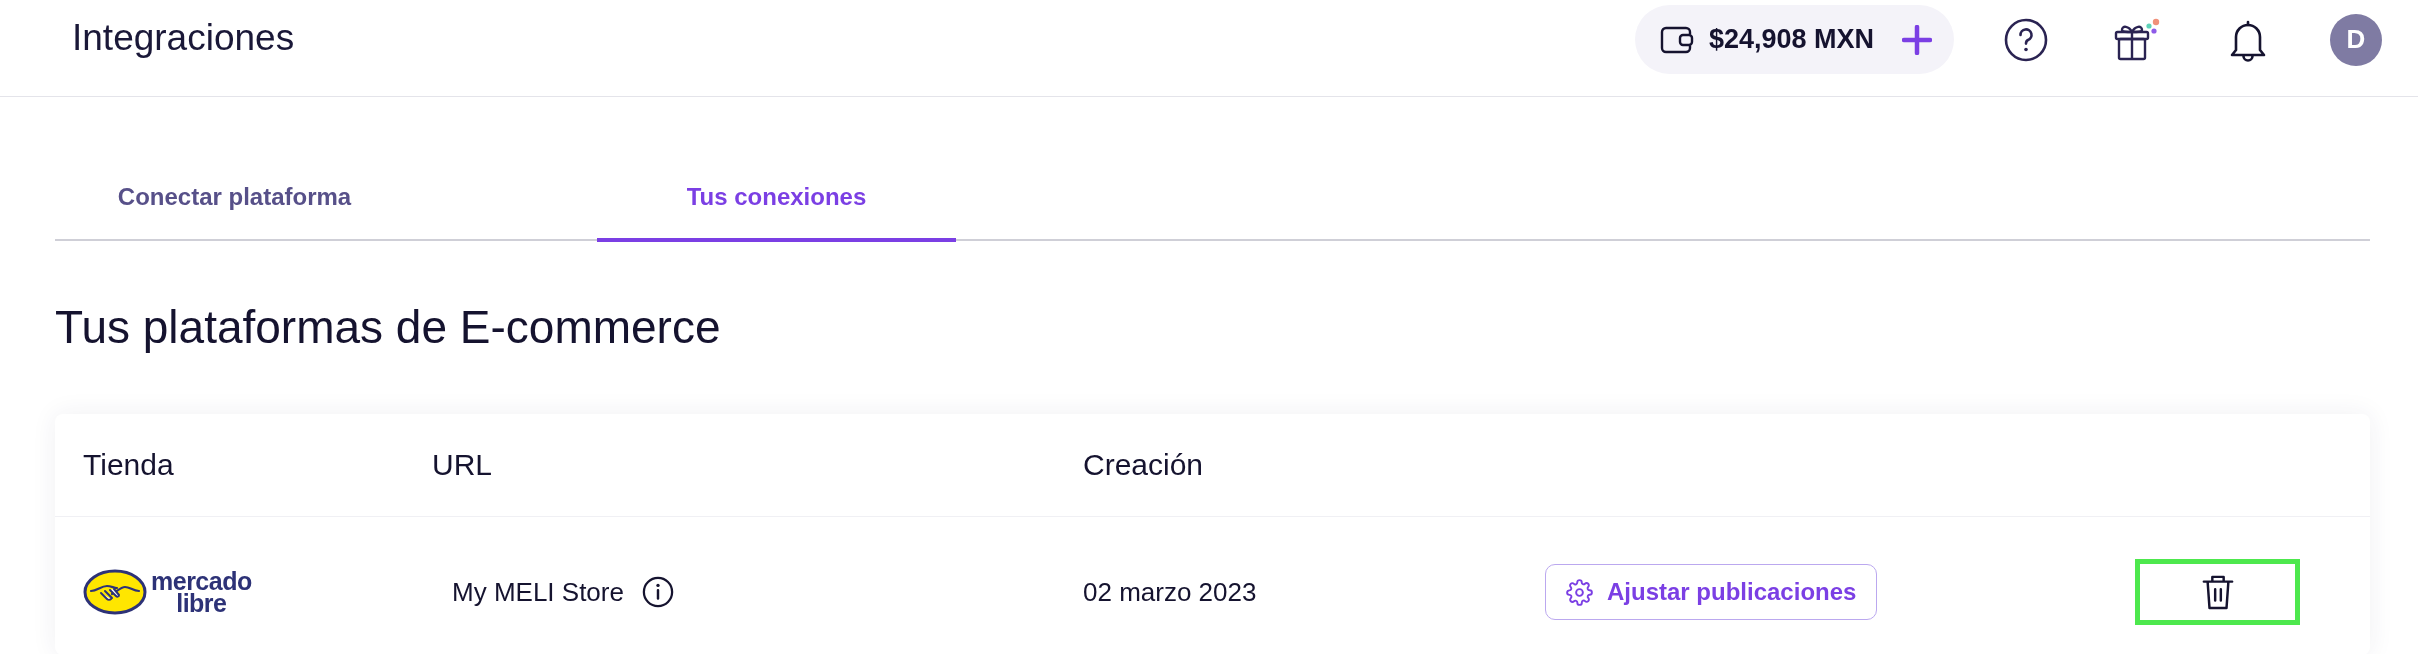  I want to click on column-header: Creación, so click(1143, 465).